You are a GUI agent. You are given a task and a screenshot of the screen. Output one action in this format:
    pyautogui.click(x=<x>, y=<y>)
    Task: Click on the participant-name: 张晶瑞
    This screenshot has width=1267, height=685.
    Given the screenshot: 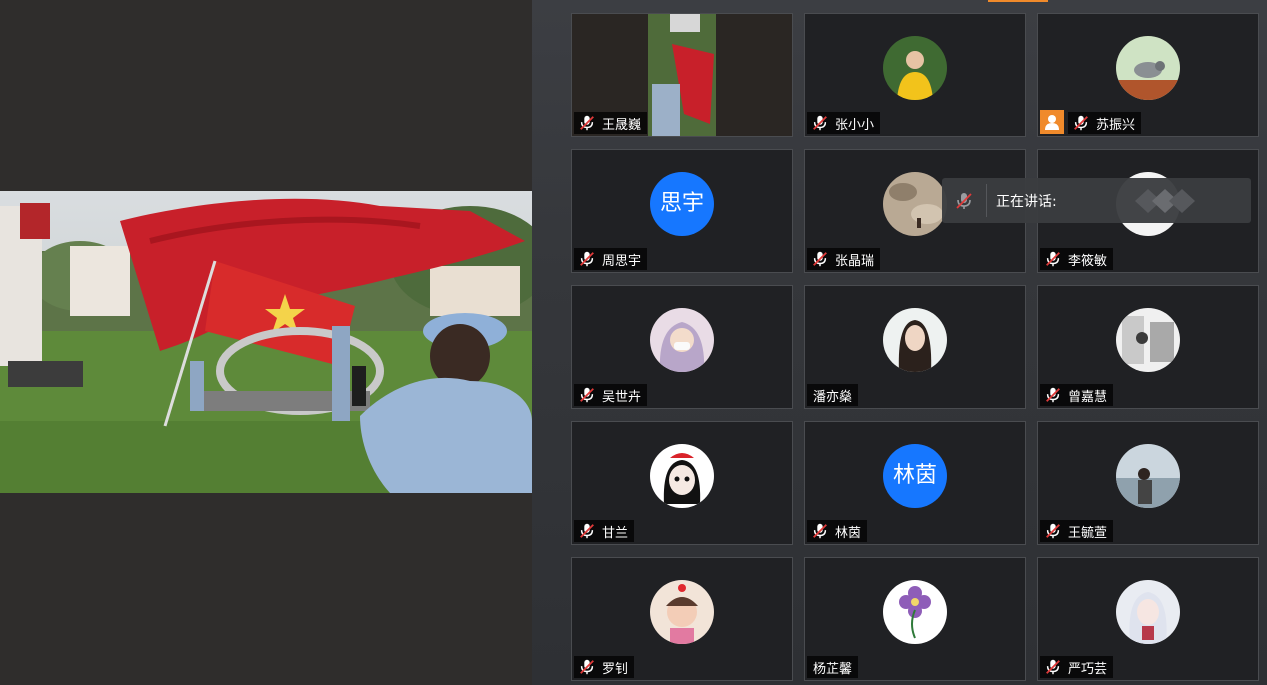 What is the action you would take?
    pyautogui.click(x=855, y=261)
    